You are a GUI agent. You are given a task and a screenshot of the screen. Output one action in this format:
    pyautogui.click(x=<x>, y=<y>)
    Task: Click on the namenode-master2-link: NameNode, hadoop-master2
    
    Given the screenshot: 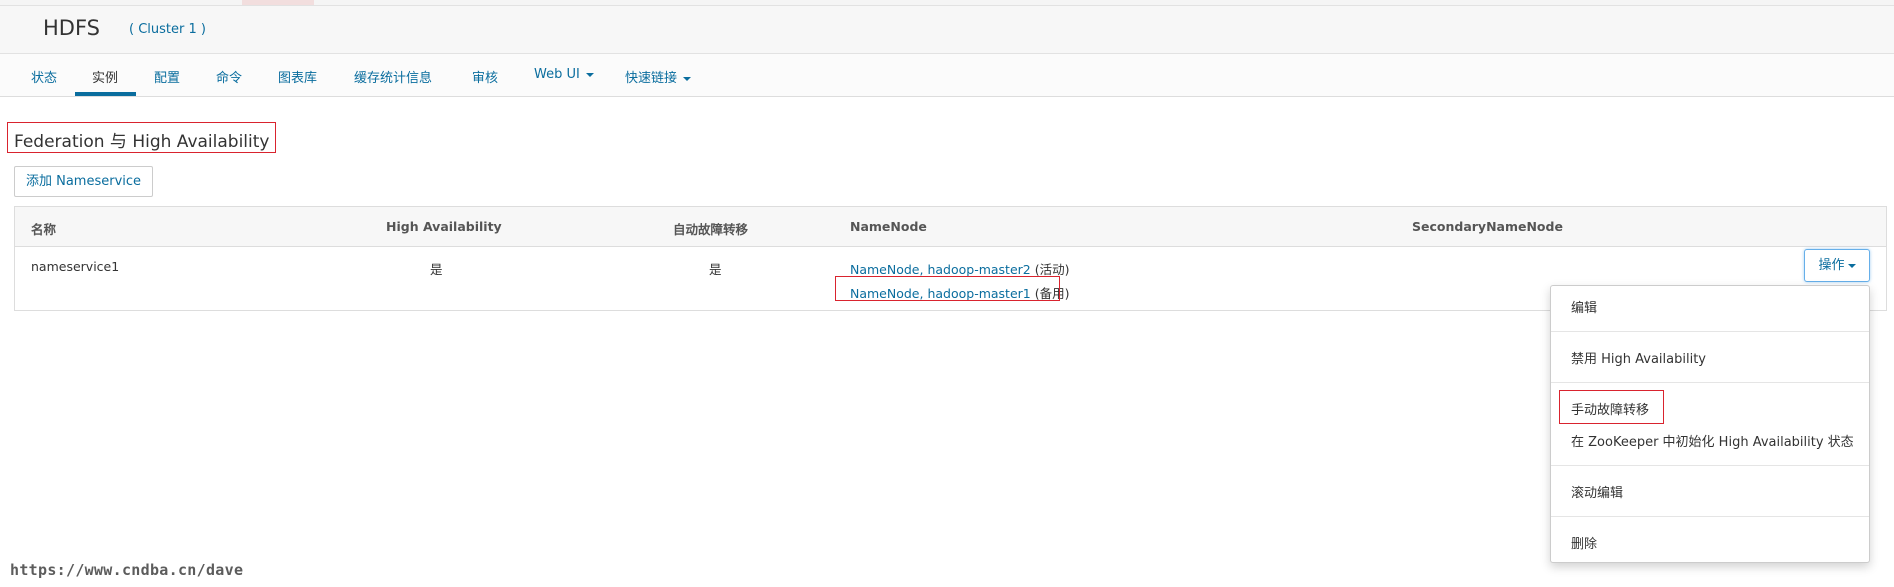 What is the action you would take?
    pyautogui.click(x=940, y=269)
    